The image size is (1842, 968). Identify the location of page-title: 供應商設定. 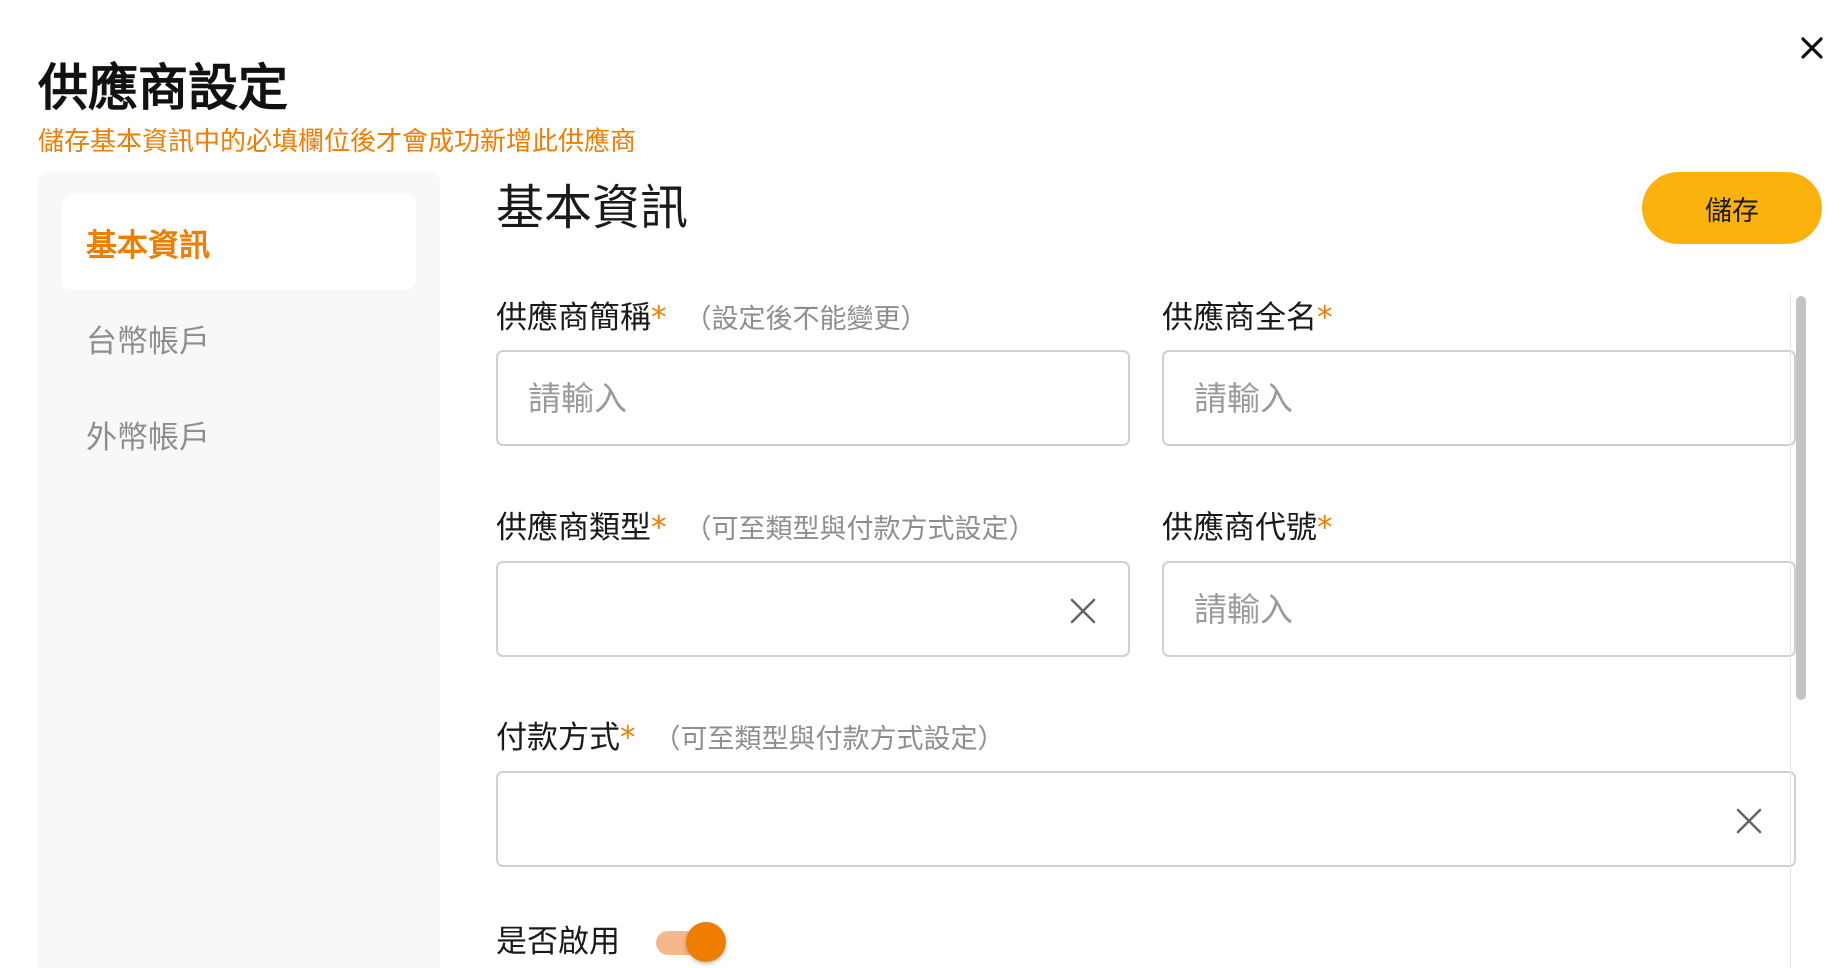
(163, 88).